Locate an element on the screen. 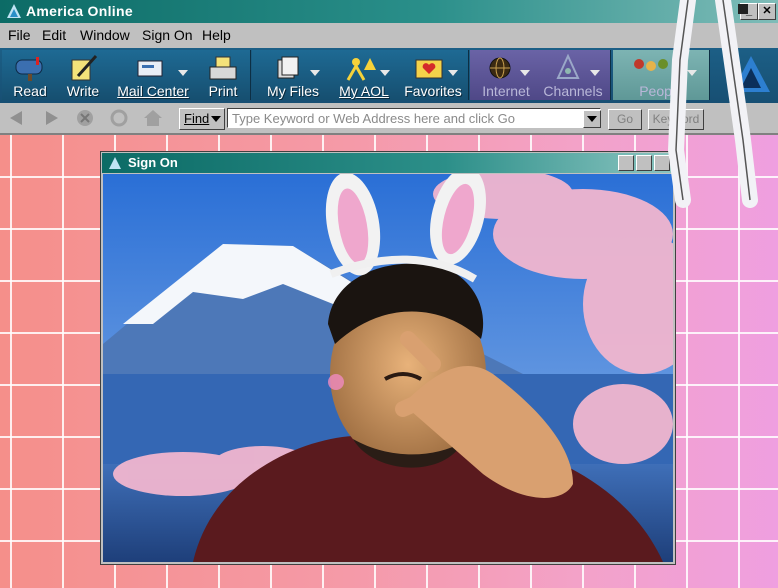 This screenshot has width=778, height=588. reload-icon is located at coordinates (119, 118).